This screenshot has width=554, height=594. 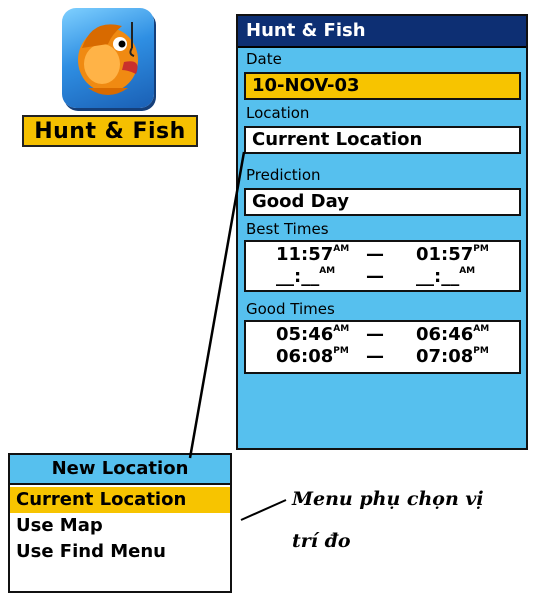 I want to click on best-end-time: 01:57, so click(x=445, y=254).